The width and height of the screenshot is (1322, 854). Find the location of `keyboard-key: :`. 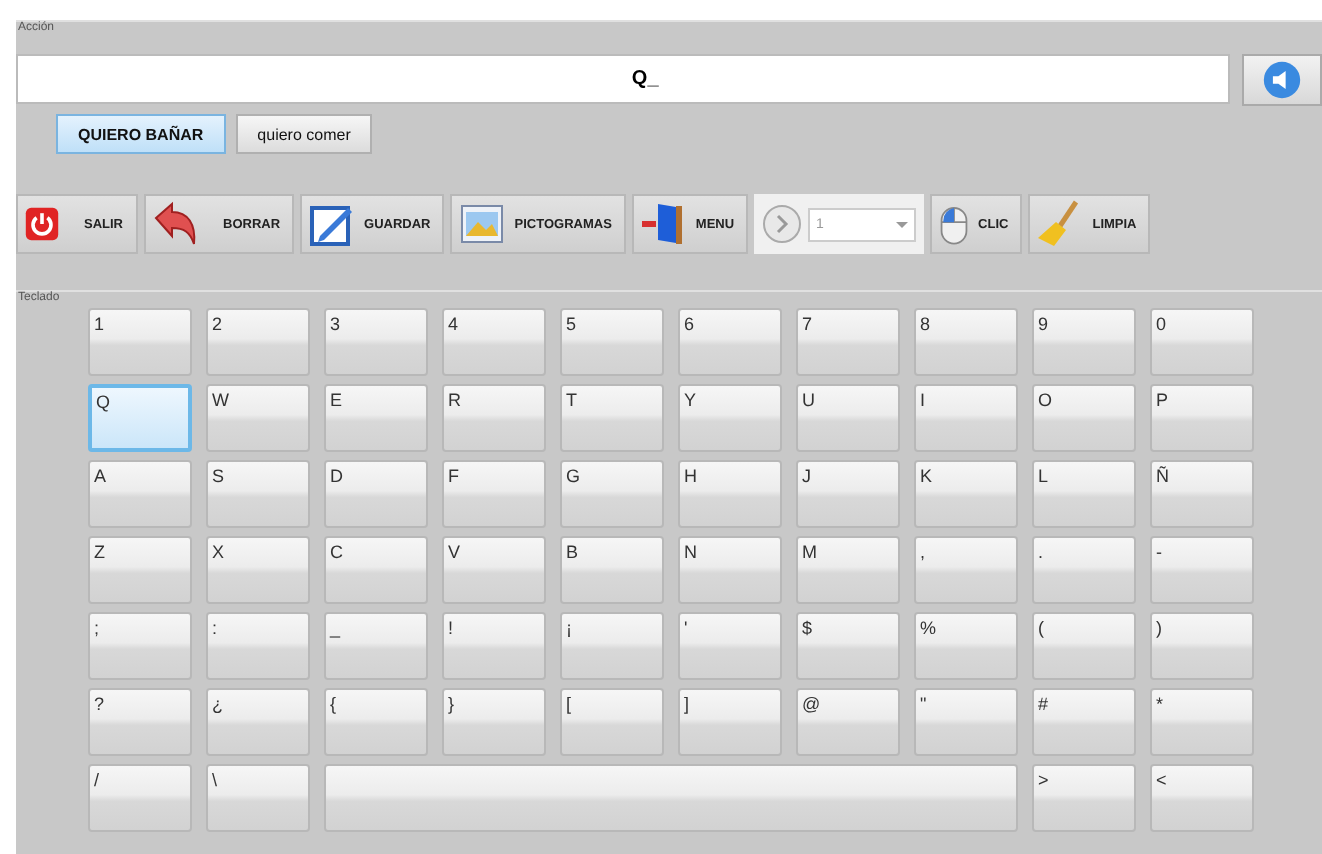

keyboard-key: : is located at coordinates (258, 646).